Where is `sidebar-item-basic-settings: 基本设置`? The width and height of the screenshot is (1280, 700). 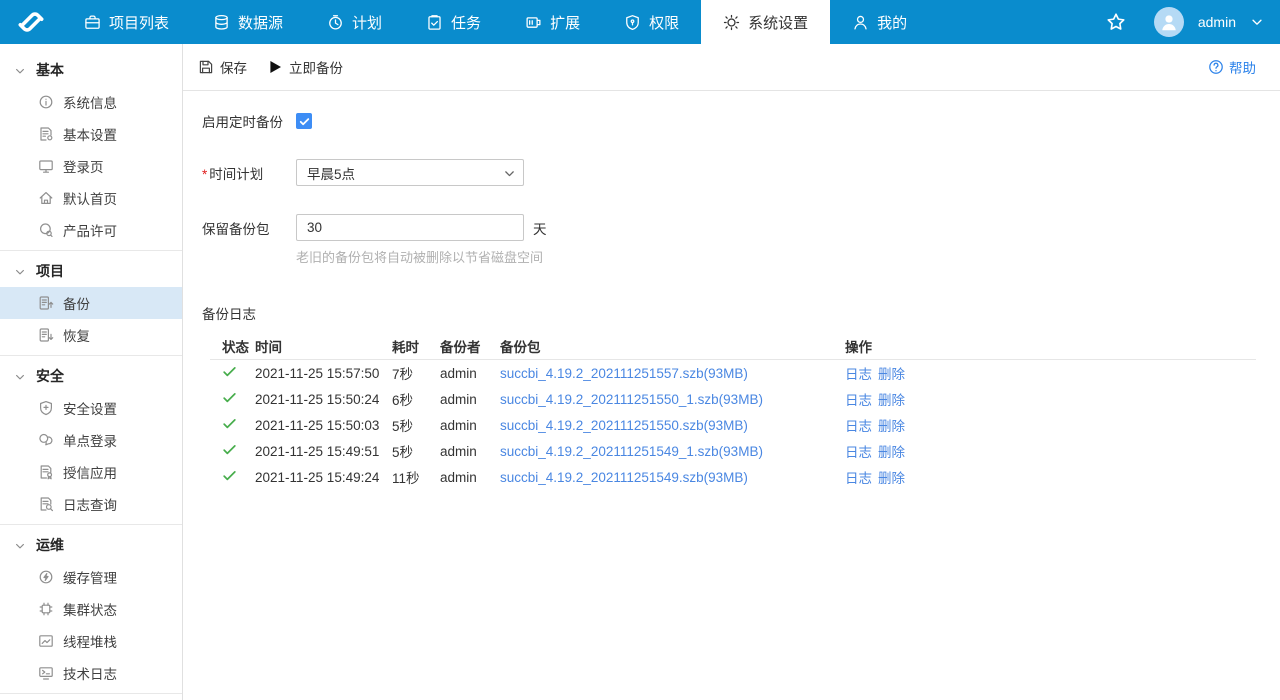
sidebar-item-basic-settings: 基本设置 is located at coordinates (91, 134).